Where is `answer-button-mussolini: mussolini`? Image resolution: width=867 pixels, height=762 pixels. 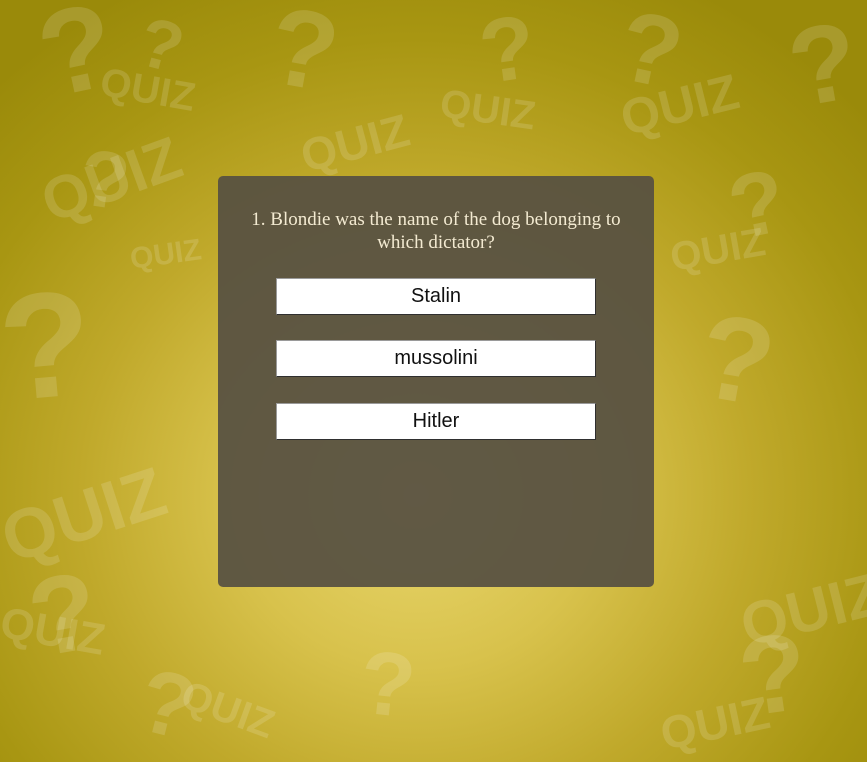
answer-button-mussolini: mussolini is located at coordinates (436, 358).